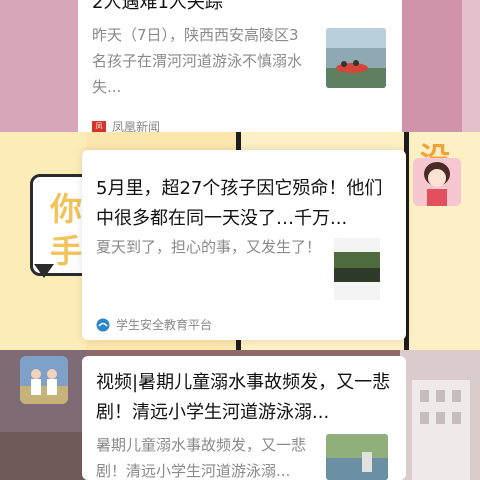  I want to click on source-name: 凤凰新闻, so click(136, 126).